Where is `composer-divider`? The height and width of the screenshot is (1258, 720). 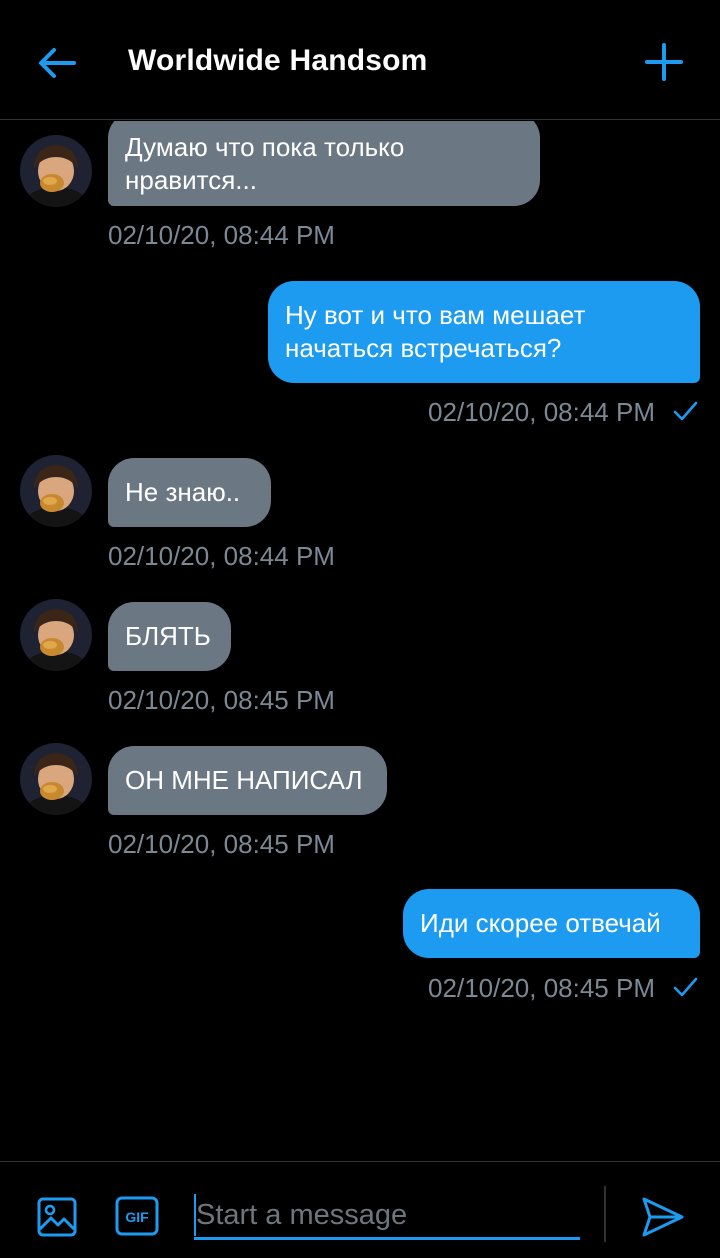
composer-divider is located at coordinates (605, 1214).